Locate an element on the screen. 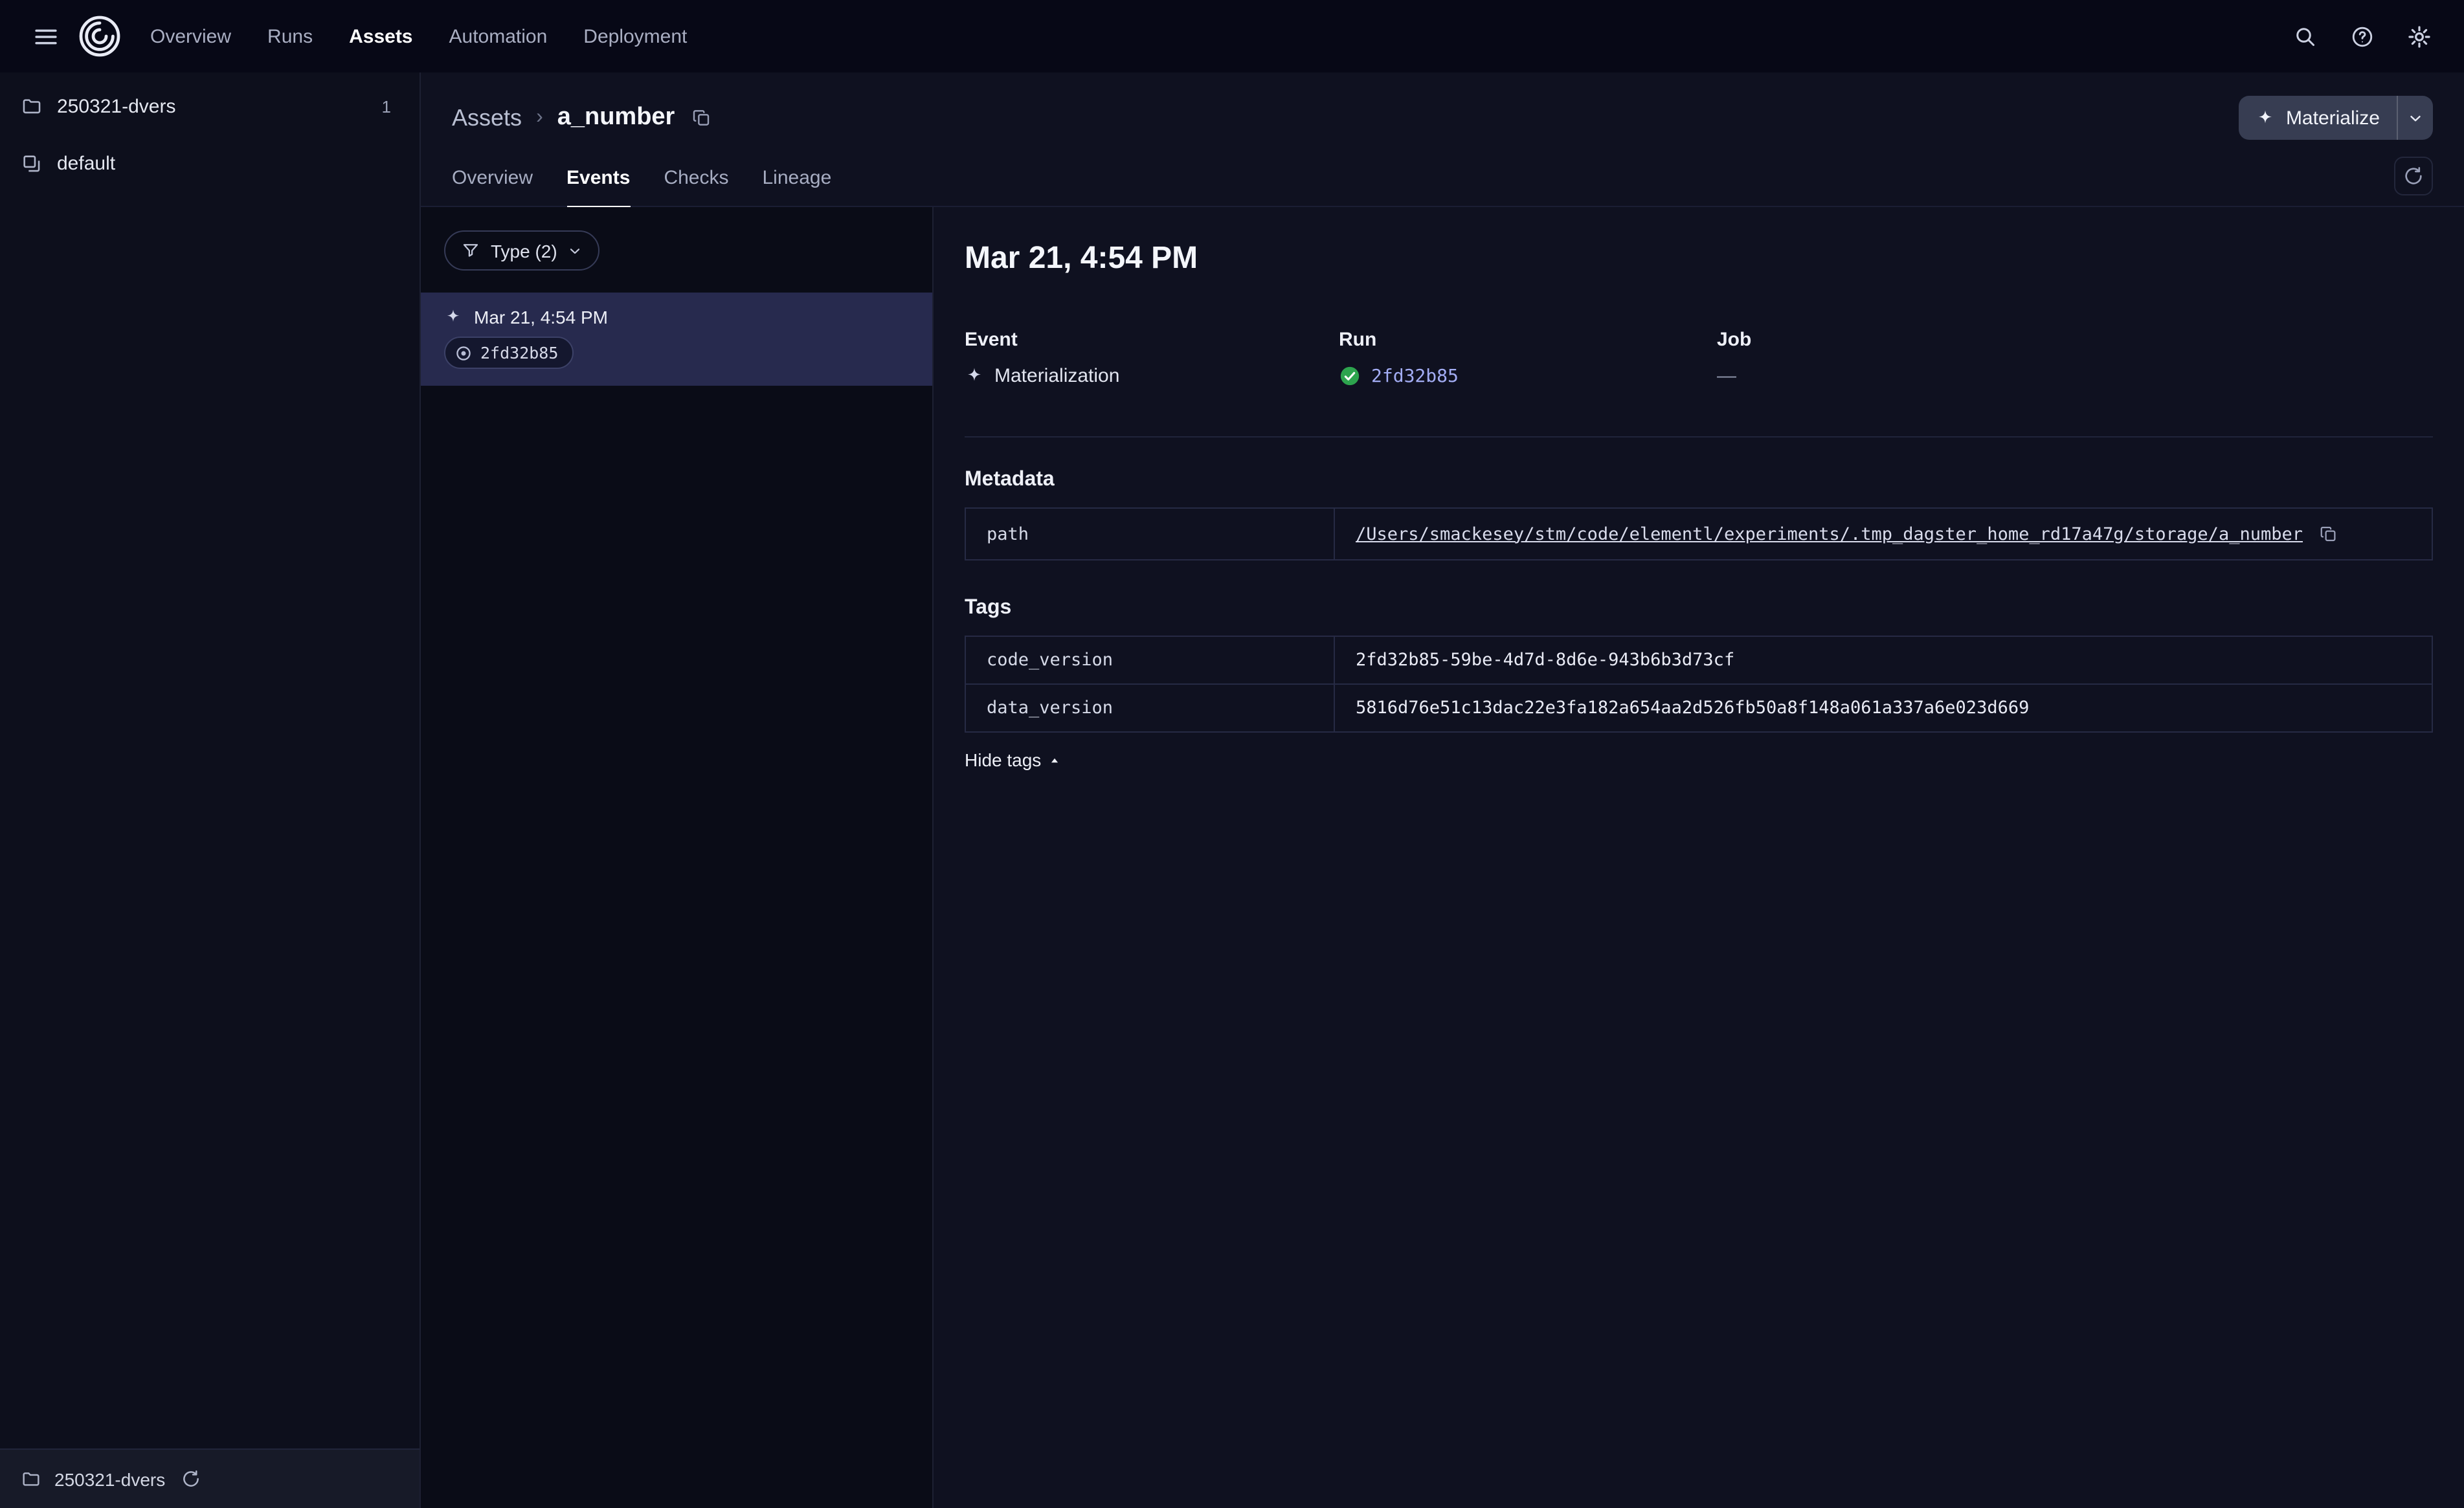 The image size is (2464, 1508). event-column-label: Event is located at coordinates (991, 340).